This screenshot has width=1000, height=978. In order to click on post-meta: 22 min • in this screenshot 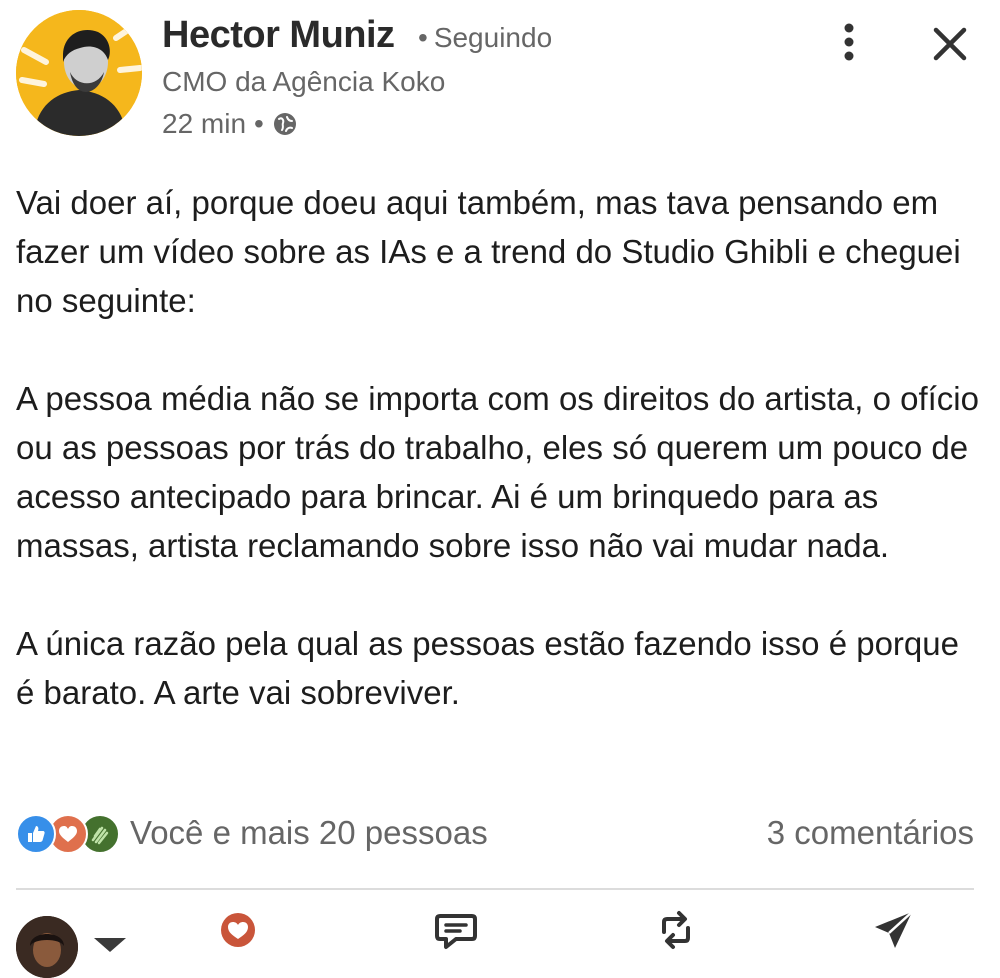, I will do `click(230, 124)`.